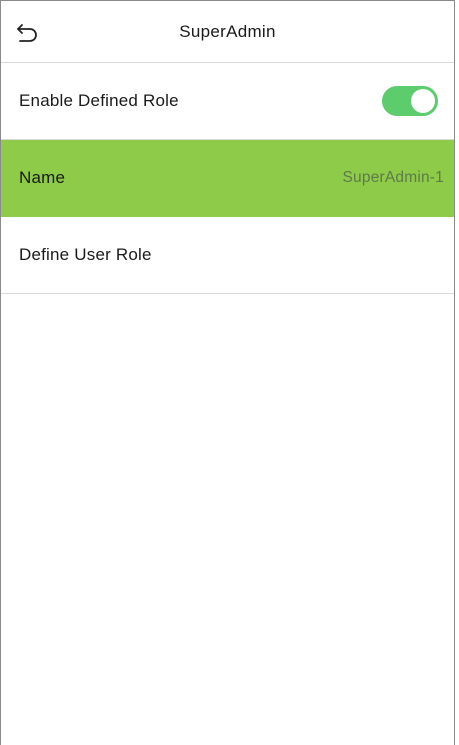 This screenshot has height=745, width=459. Describe the element at coordinates (227, 255) in the screenshot. I see `define-user-role-row: Define User Role` at that location.